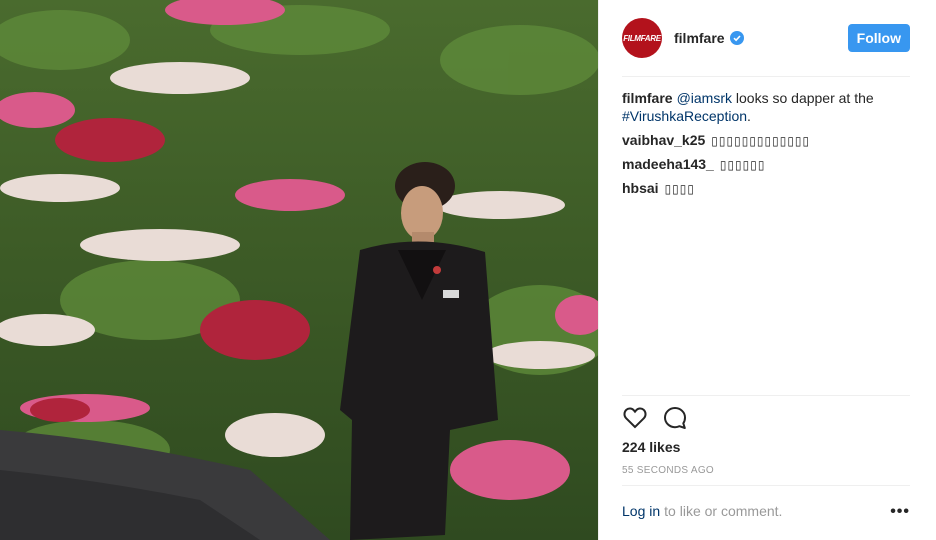  What do you see at coordinates (723, 511) in the screenshot?
I see `login-text: to like or comment.` at bounding box center [723, 511].